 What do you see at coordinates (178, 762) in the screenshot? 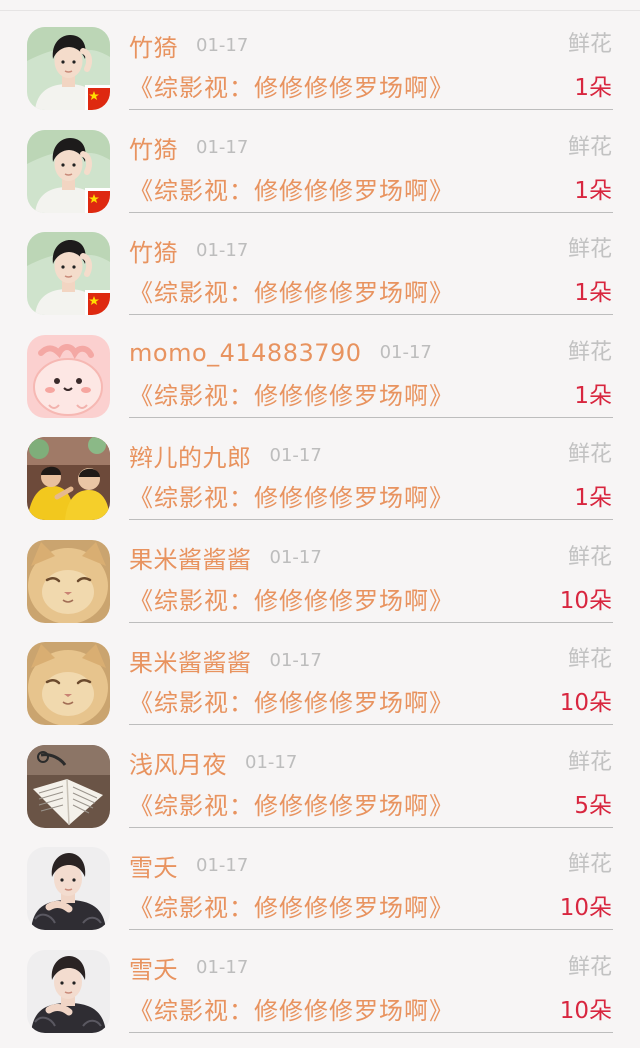
I see `user-name: 浅风月夜` at bounding box center [178, 762].